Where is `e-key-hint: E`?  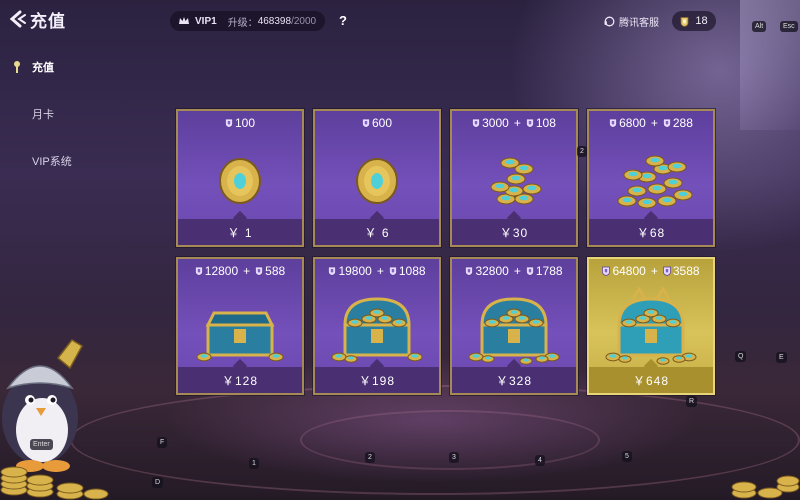 e-key-hint: E is located at coordinates (781, 357).